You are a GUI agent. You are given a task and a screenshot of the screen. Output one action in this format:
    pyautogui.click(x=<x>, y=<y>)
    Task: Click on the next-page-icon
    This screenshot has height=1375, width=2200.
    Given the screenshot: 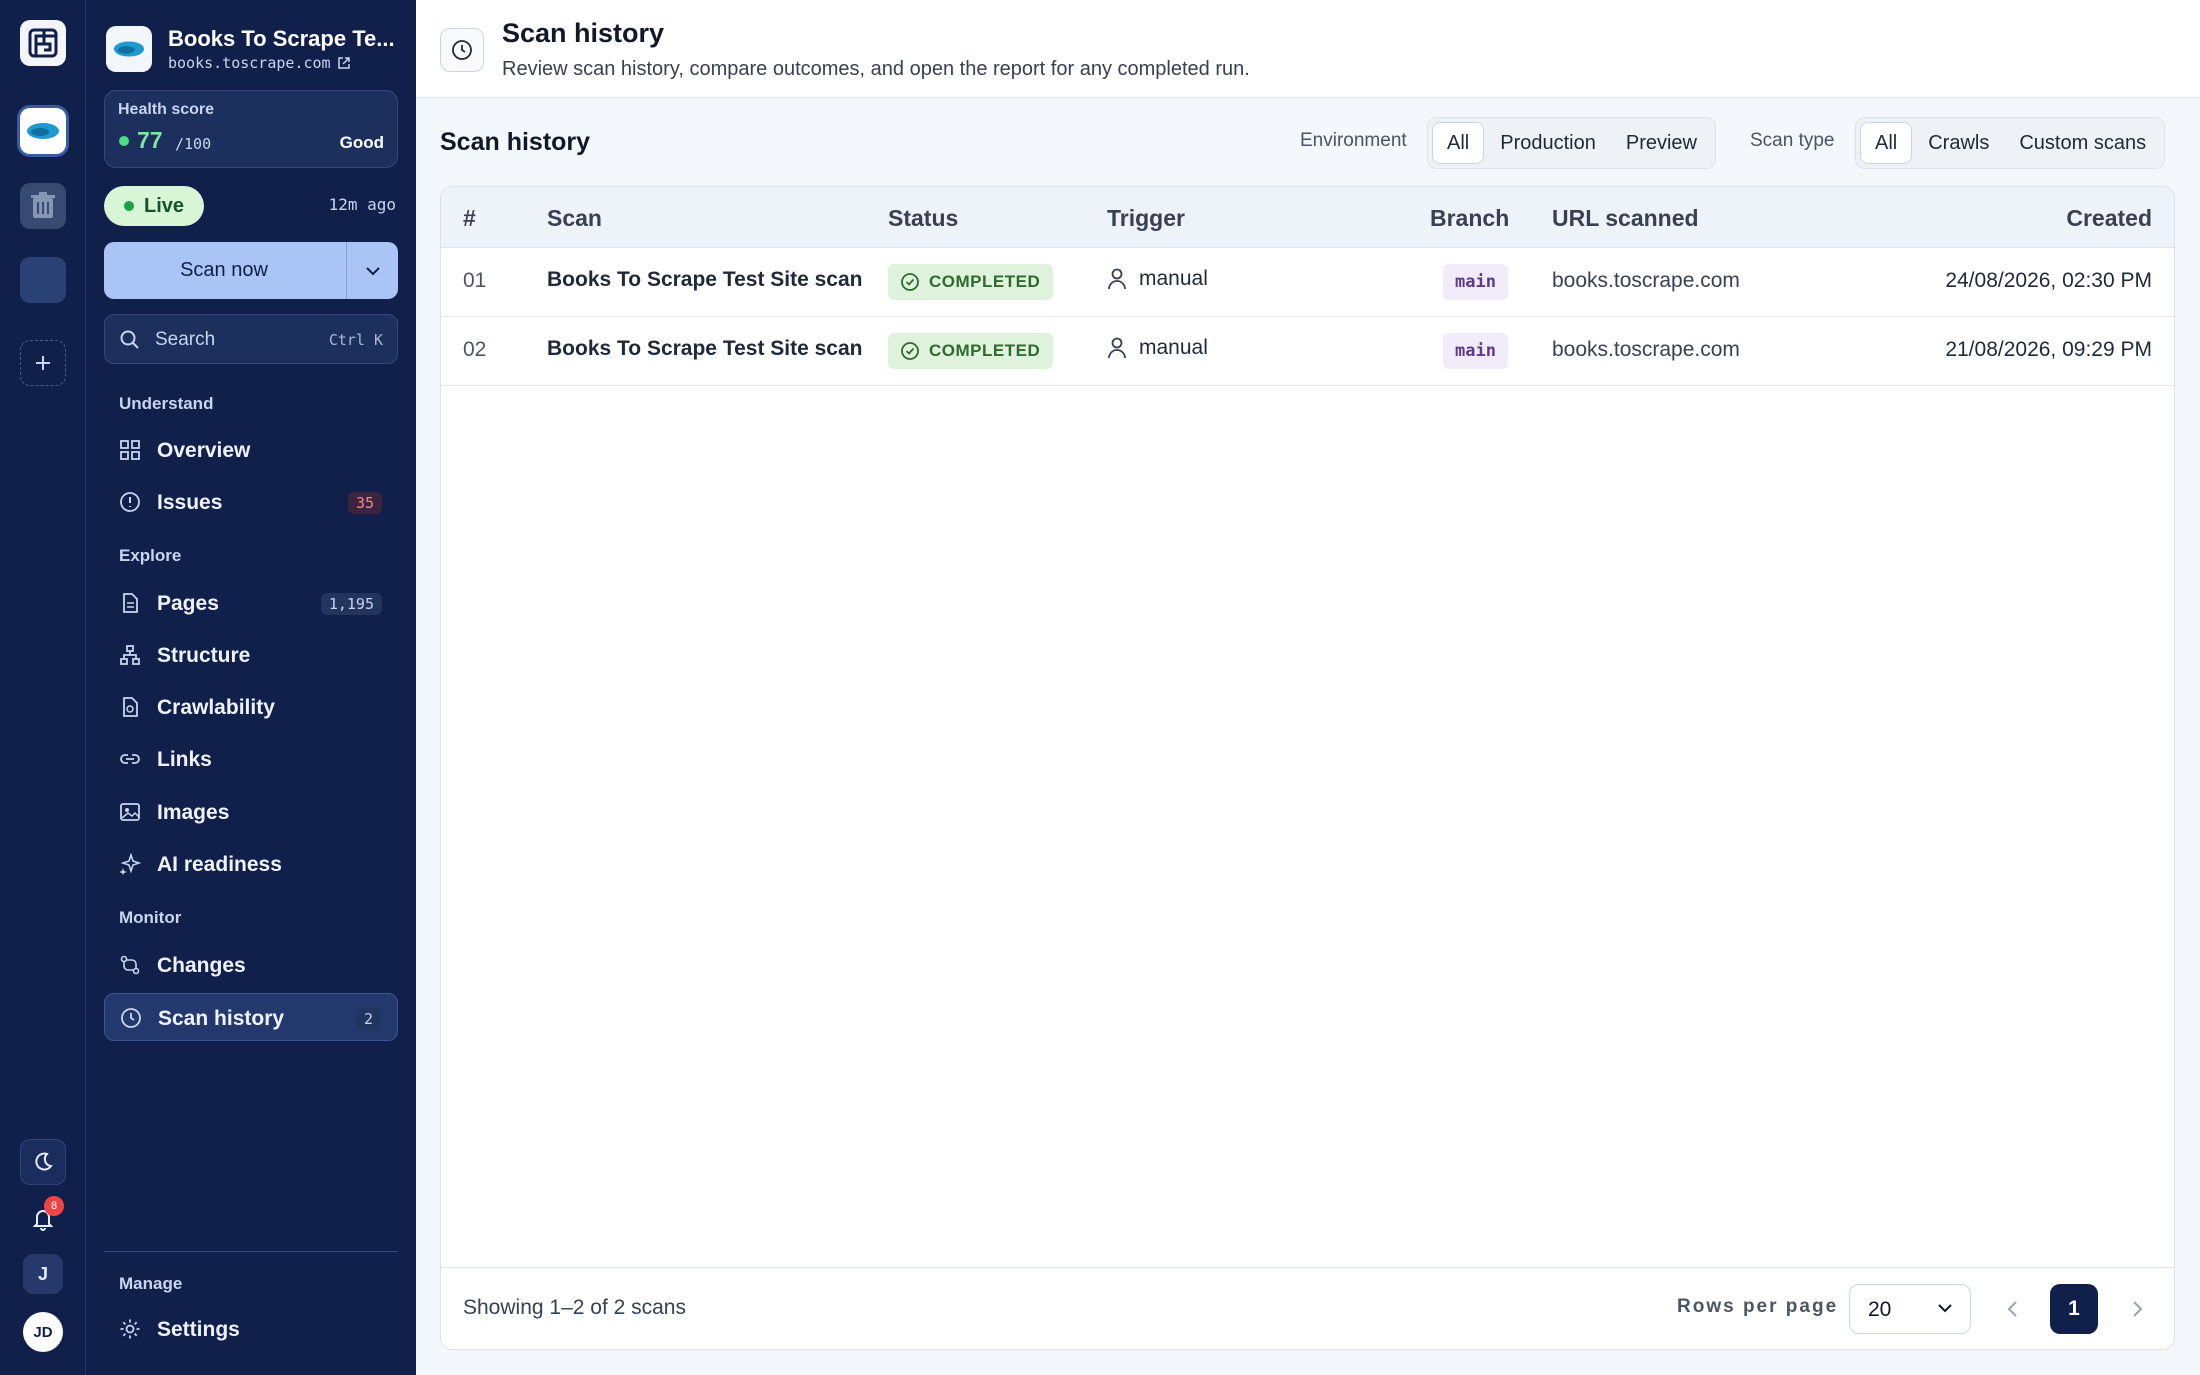 What is the action you would take?
    pyautogui.click(x=2137, y=1309)
    